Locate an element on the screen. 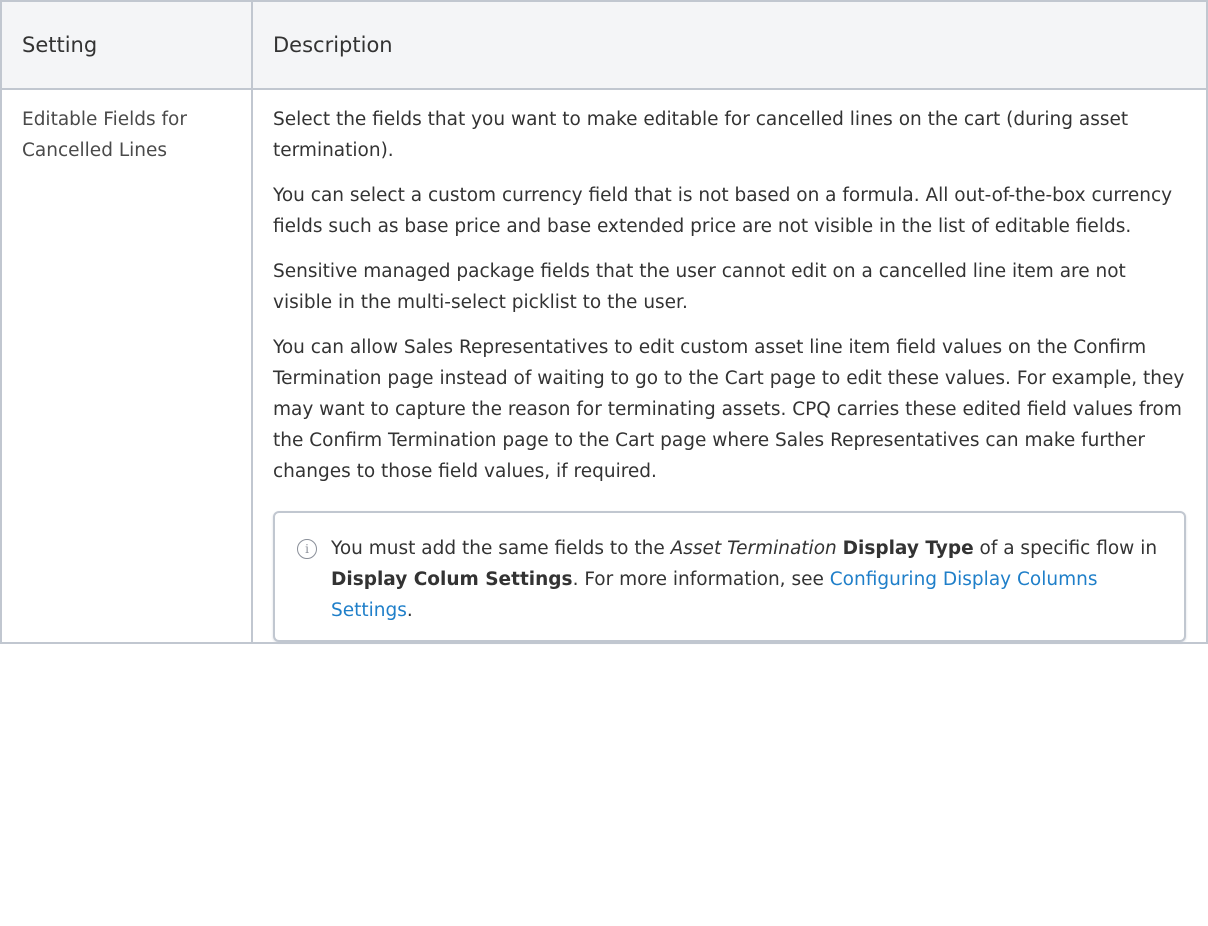  setting-name: Editable Fields for Cancelled Lines is located at coordinates (104, 135).